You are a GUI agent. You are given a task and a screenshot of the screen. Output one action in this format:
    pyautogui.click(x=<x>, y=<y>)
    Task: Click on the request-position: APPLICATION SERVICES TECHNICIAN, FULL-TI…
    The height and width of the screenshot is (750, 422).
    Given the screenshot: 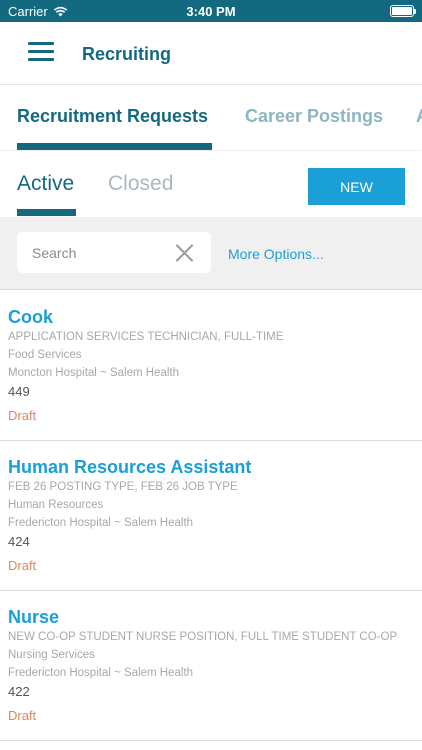 What is the action you would take?
    pyautogui.click(x=146, y=337)
    